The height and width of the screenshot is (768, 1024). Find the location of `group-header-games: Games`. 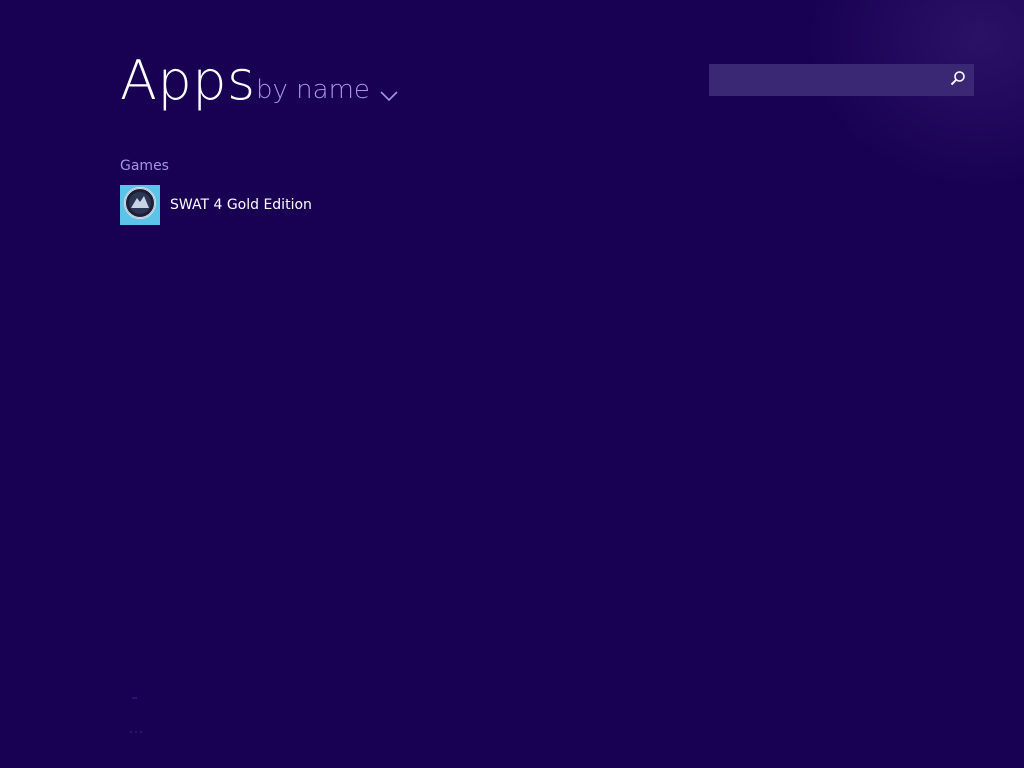

group-header-games: Games is located at coordinates (144, 166).